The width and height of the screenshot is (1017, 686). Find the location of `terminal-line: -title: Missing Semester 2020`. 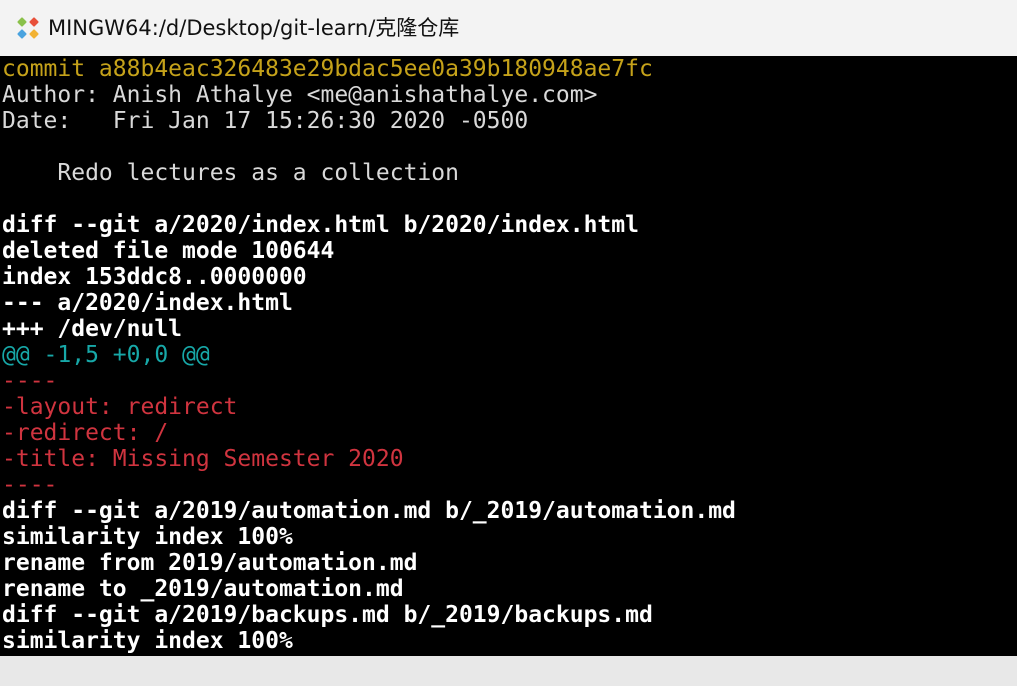

terminal-line: -title: Missing Semester 2020 is located at coordinates (203, 459).